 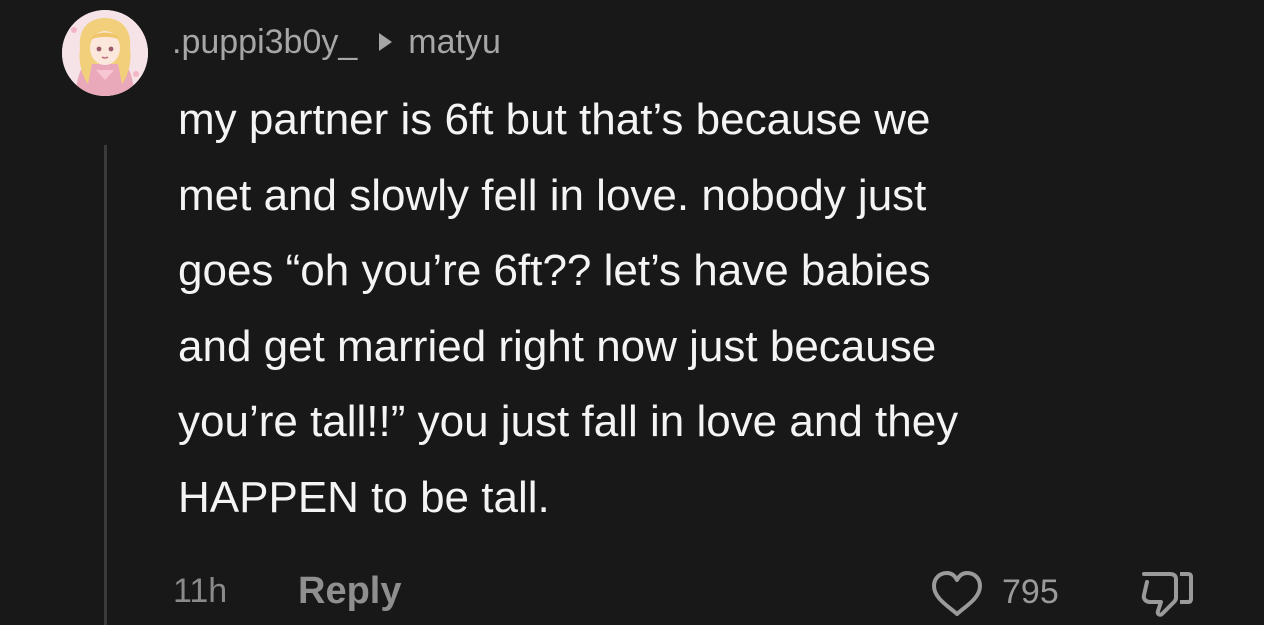 What do you see at coordinates (557, 346) in the screenshot?
I see `comment-line: and get married right now just because` at bounding box center [557, 346].